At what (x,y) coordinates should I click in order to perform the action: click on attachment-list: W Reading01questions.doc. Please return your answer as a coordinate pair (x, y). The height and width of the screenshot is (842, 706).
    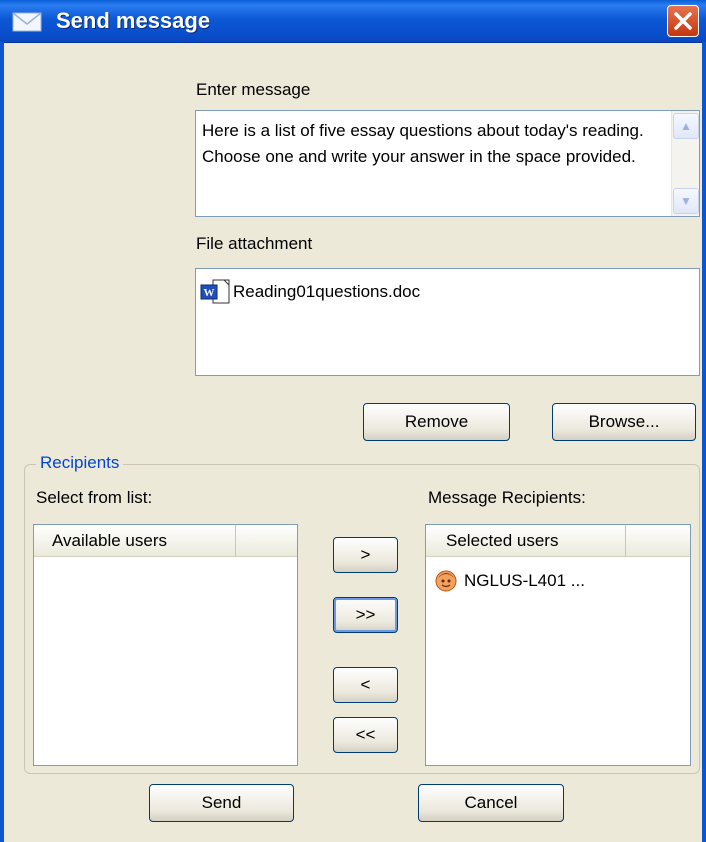
    Looking at the image, I should click on (447, 322).